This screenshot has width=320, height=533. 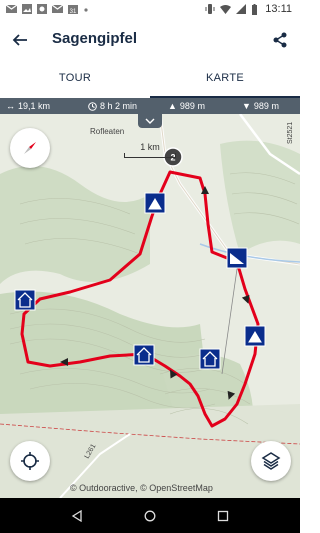 I want to click on nav-back-button, so click(x=77, y=516).